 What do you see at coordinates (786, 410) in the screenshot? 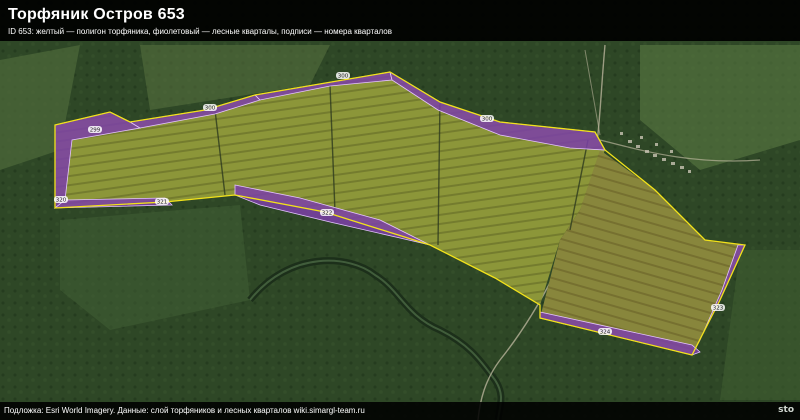
I see `logo-mark: sto` at bounding box center [786, 410].